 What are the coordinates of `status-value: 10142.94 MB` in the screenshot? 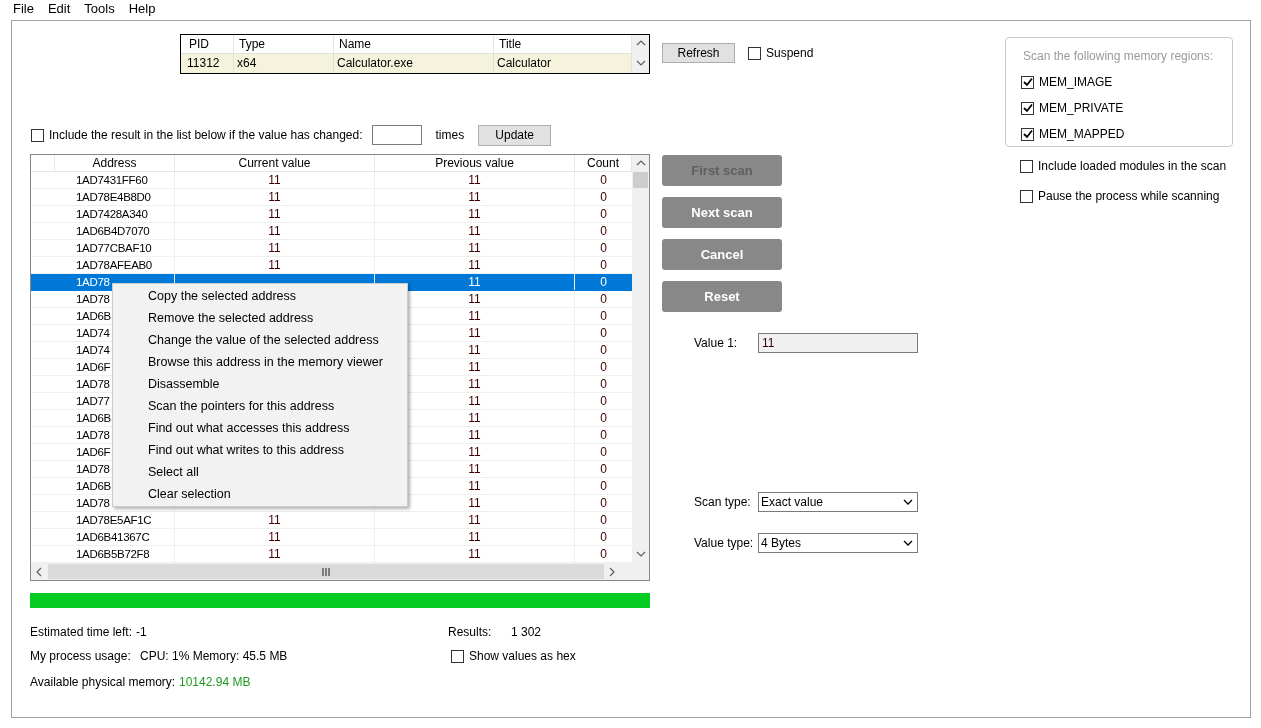 It's located at (215, 682).